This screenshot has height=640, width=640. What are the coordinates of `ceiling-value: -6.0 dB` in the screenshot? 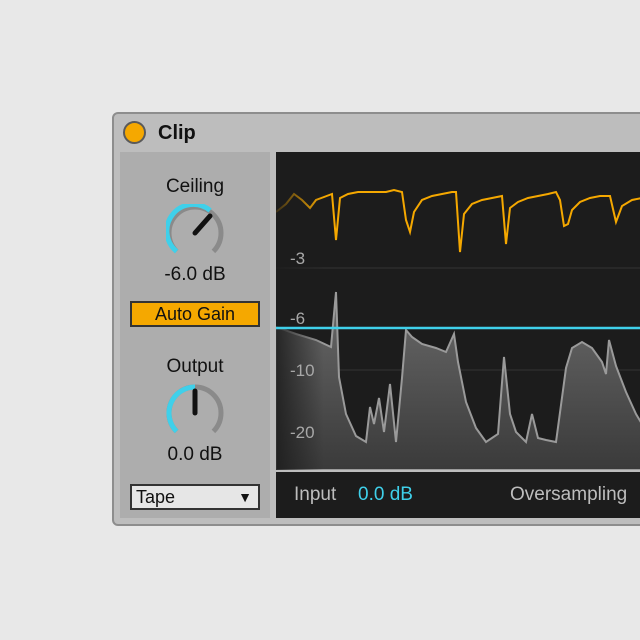 It's located at (195, 274).